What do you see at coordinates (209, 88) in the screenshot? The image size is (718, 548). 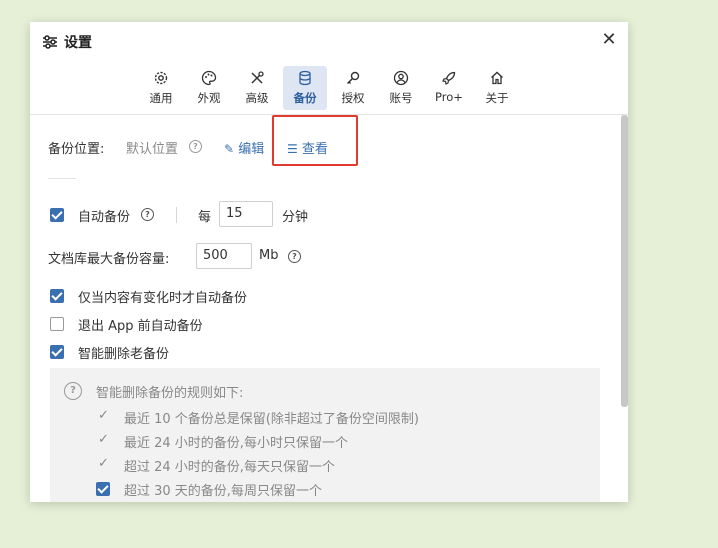 I see `tab-appearance: 外观` at bounding box center [209, 88].